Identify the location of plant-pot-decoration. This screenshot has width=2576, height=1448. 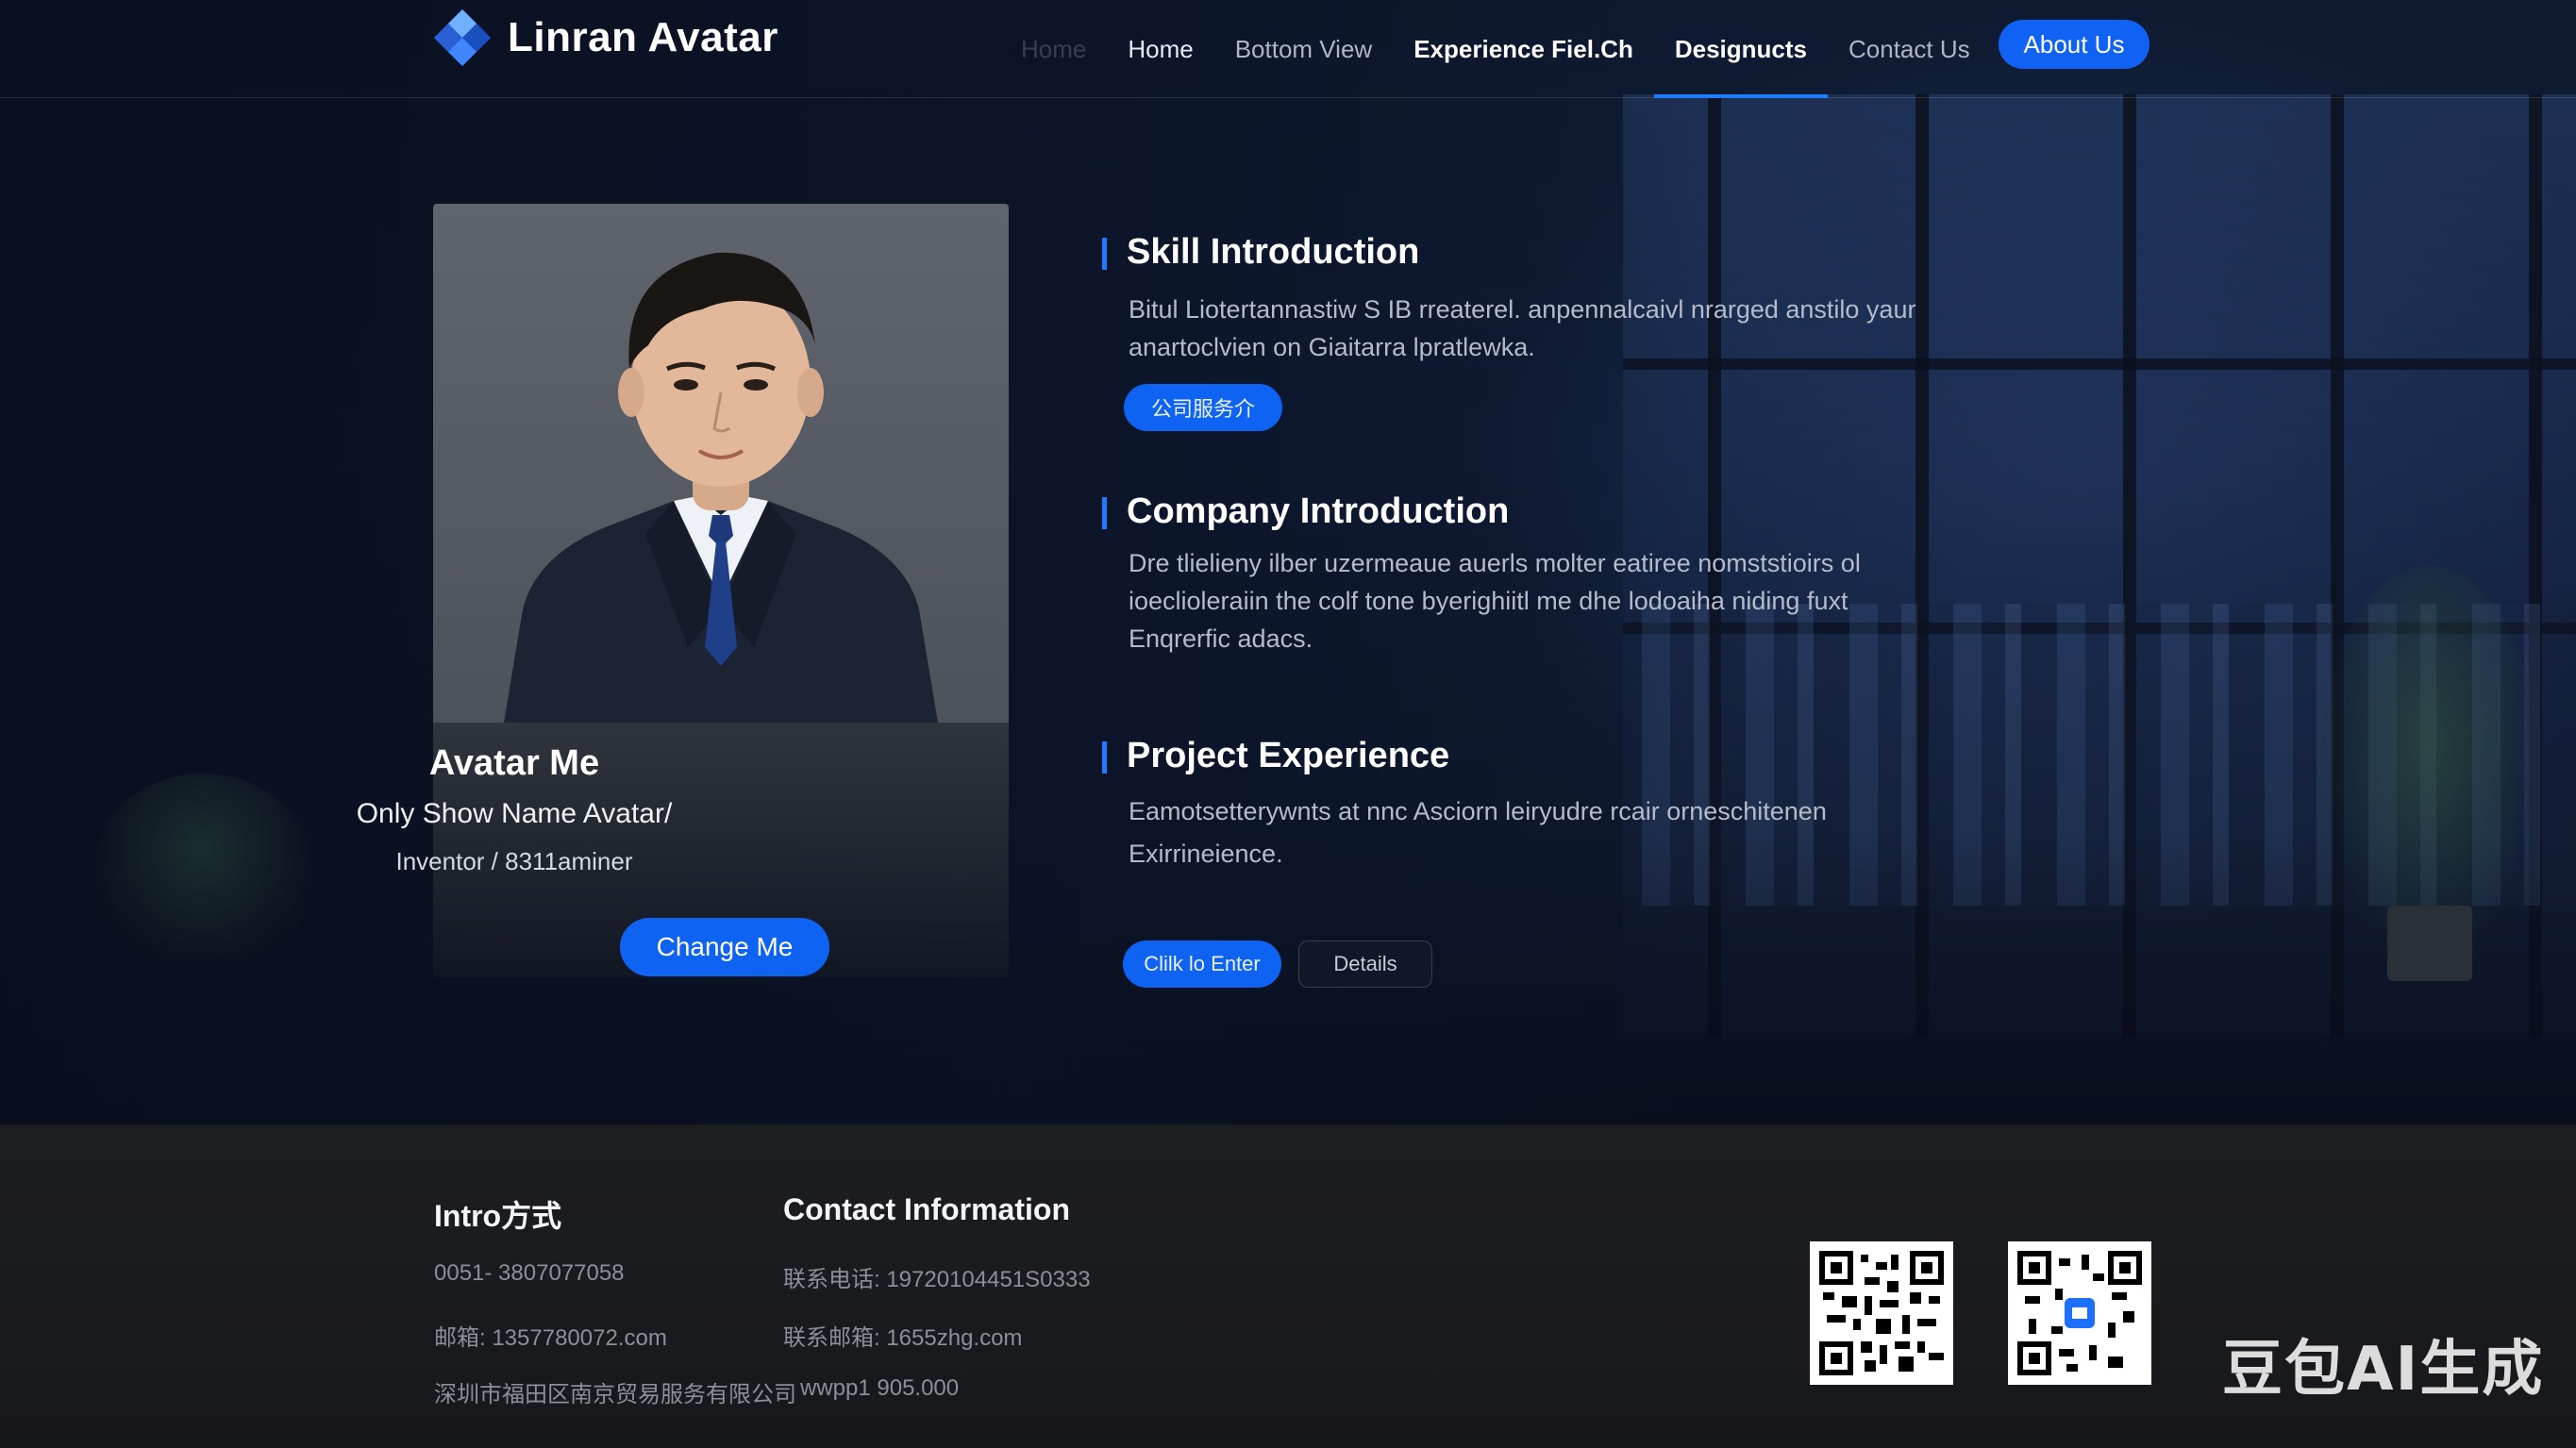
(2429, 943).